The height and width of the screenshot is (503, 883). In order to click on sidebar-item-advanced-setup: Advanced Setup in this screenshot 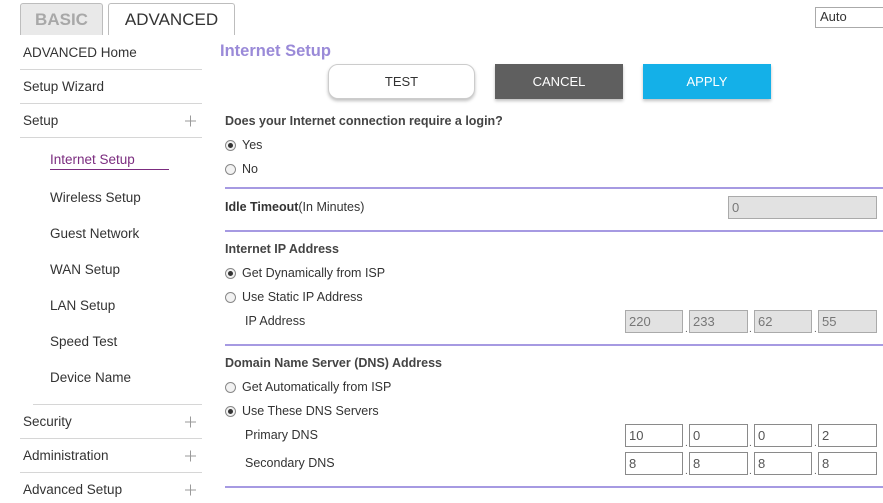, I will do `click(111, 488)`.